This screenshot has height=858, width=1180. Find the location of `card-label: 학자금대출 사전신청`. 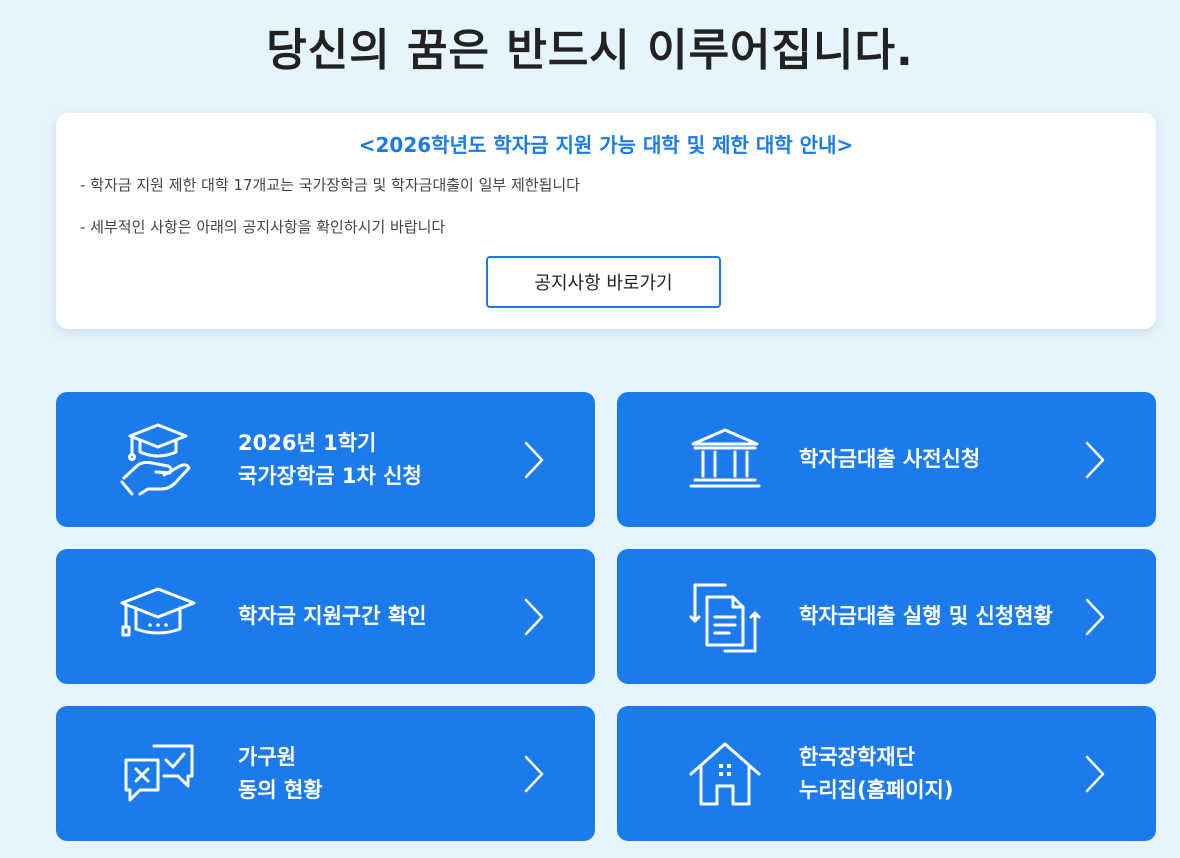

card-label: 학자금대출 사전신청 is located at coordinates (889, 459).